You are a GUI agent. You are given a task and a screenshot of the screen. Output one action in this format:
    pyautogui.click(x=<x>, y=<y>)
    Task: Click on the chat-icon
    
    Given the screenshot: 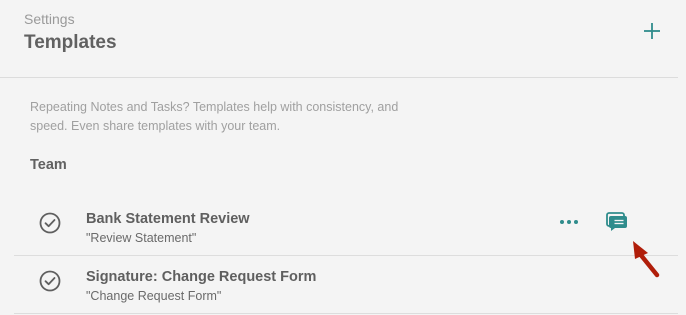 What is the action you would take?
    pyautogui.click(x=616, y=221)
    